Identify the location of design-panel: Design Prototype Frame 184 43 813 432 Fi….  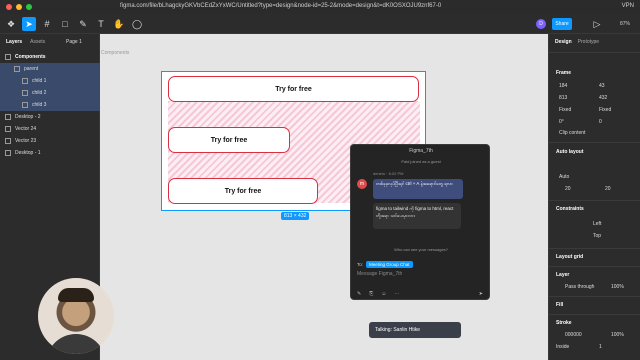
(594, 197).